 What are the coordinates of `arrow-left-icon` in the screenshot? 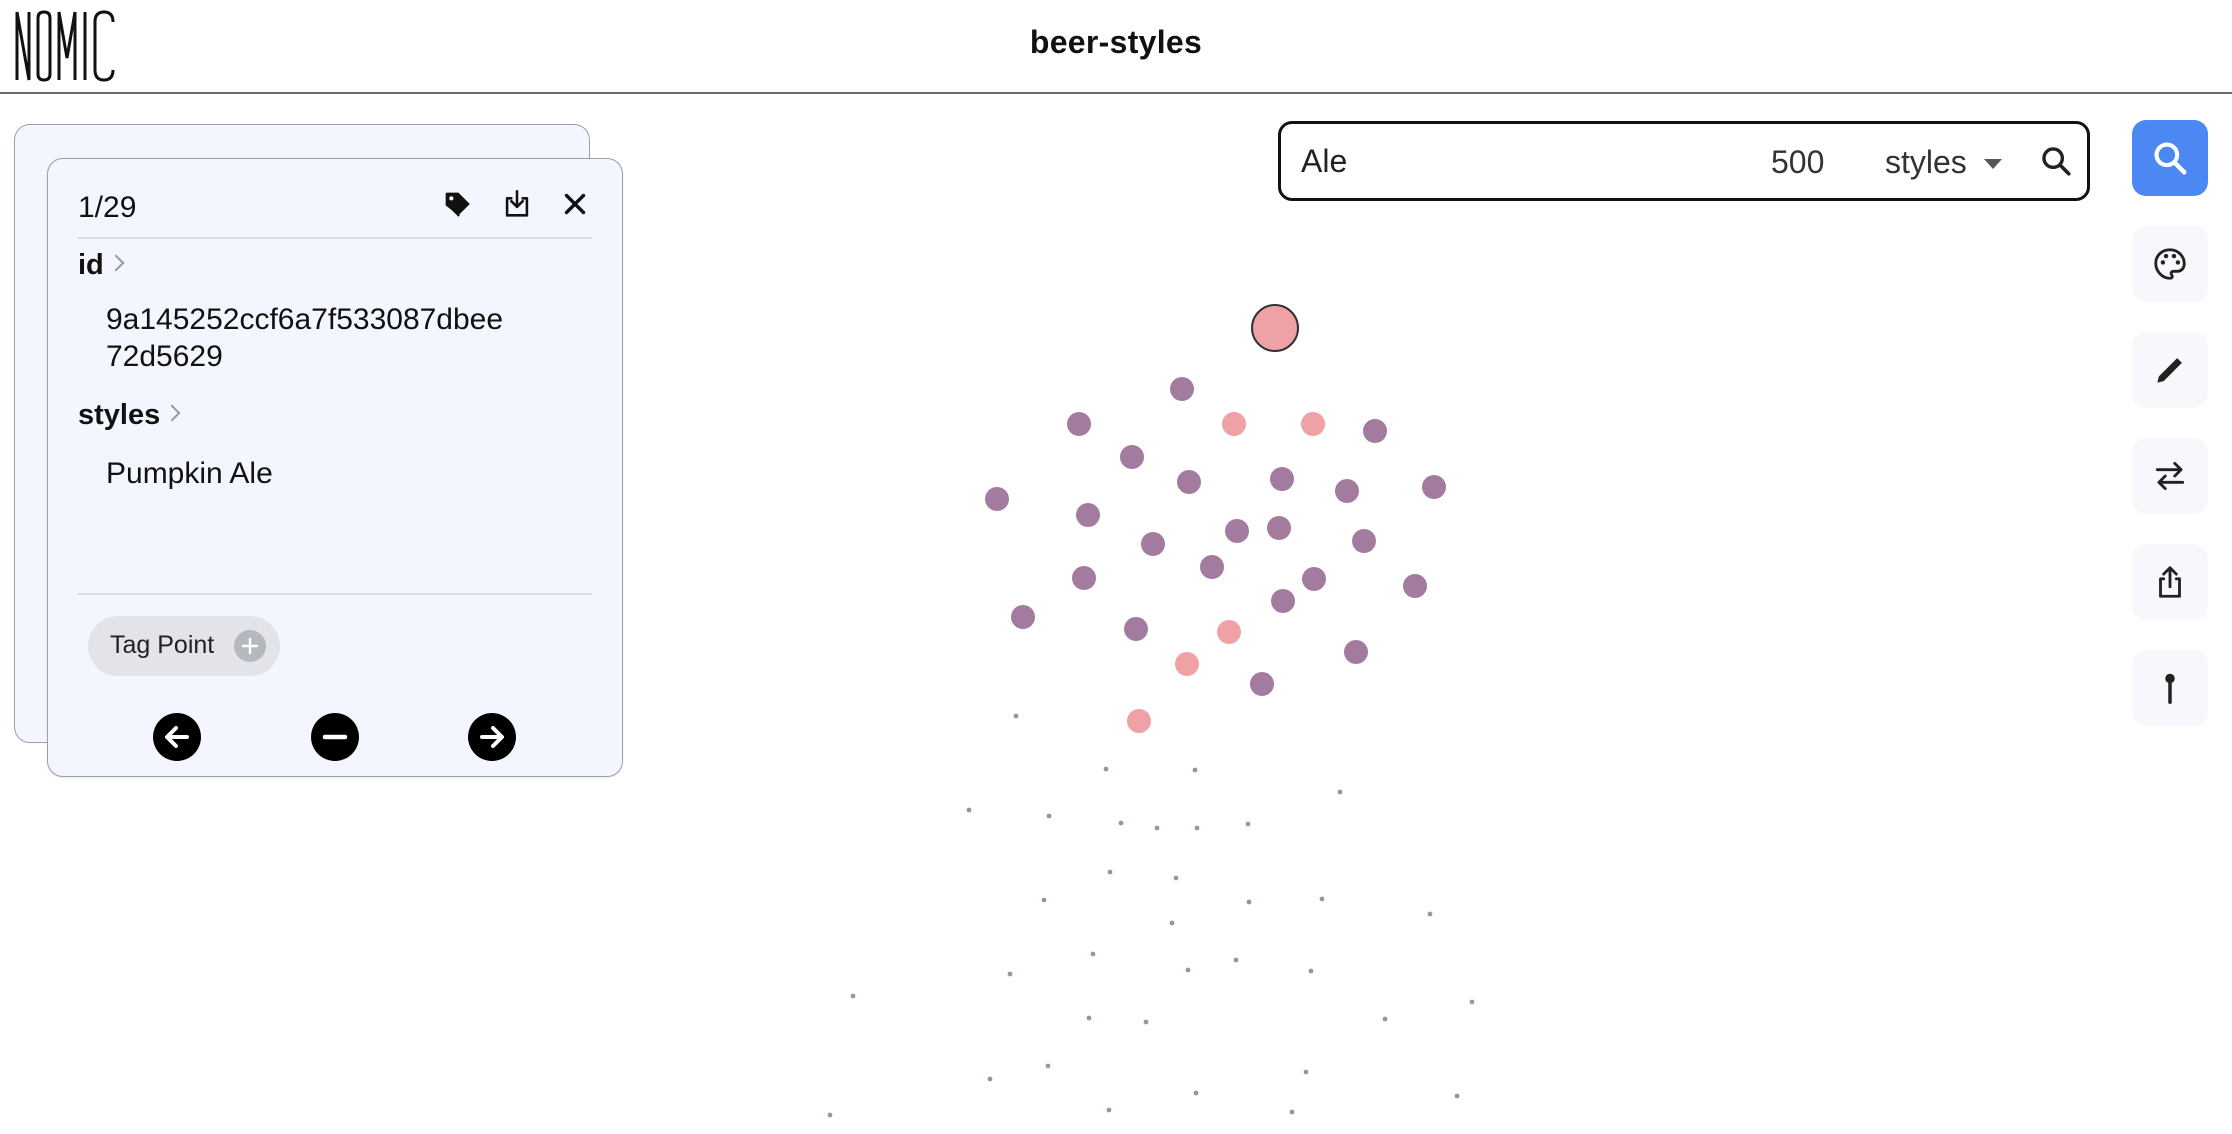 It's located at (177, 737).